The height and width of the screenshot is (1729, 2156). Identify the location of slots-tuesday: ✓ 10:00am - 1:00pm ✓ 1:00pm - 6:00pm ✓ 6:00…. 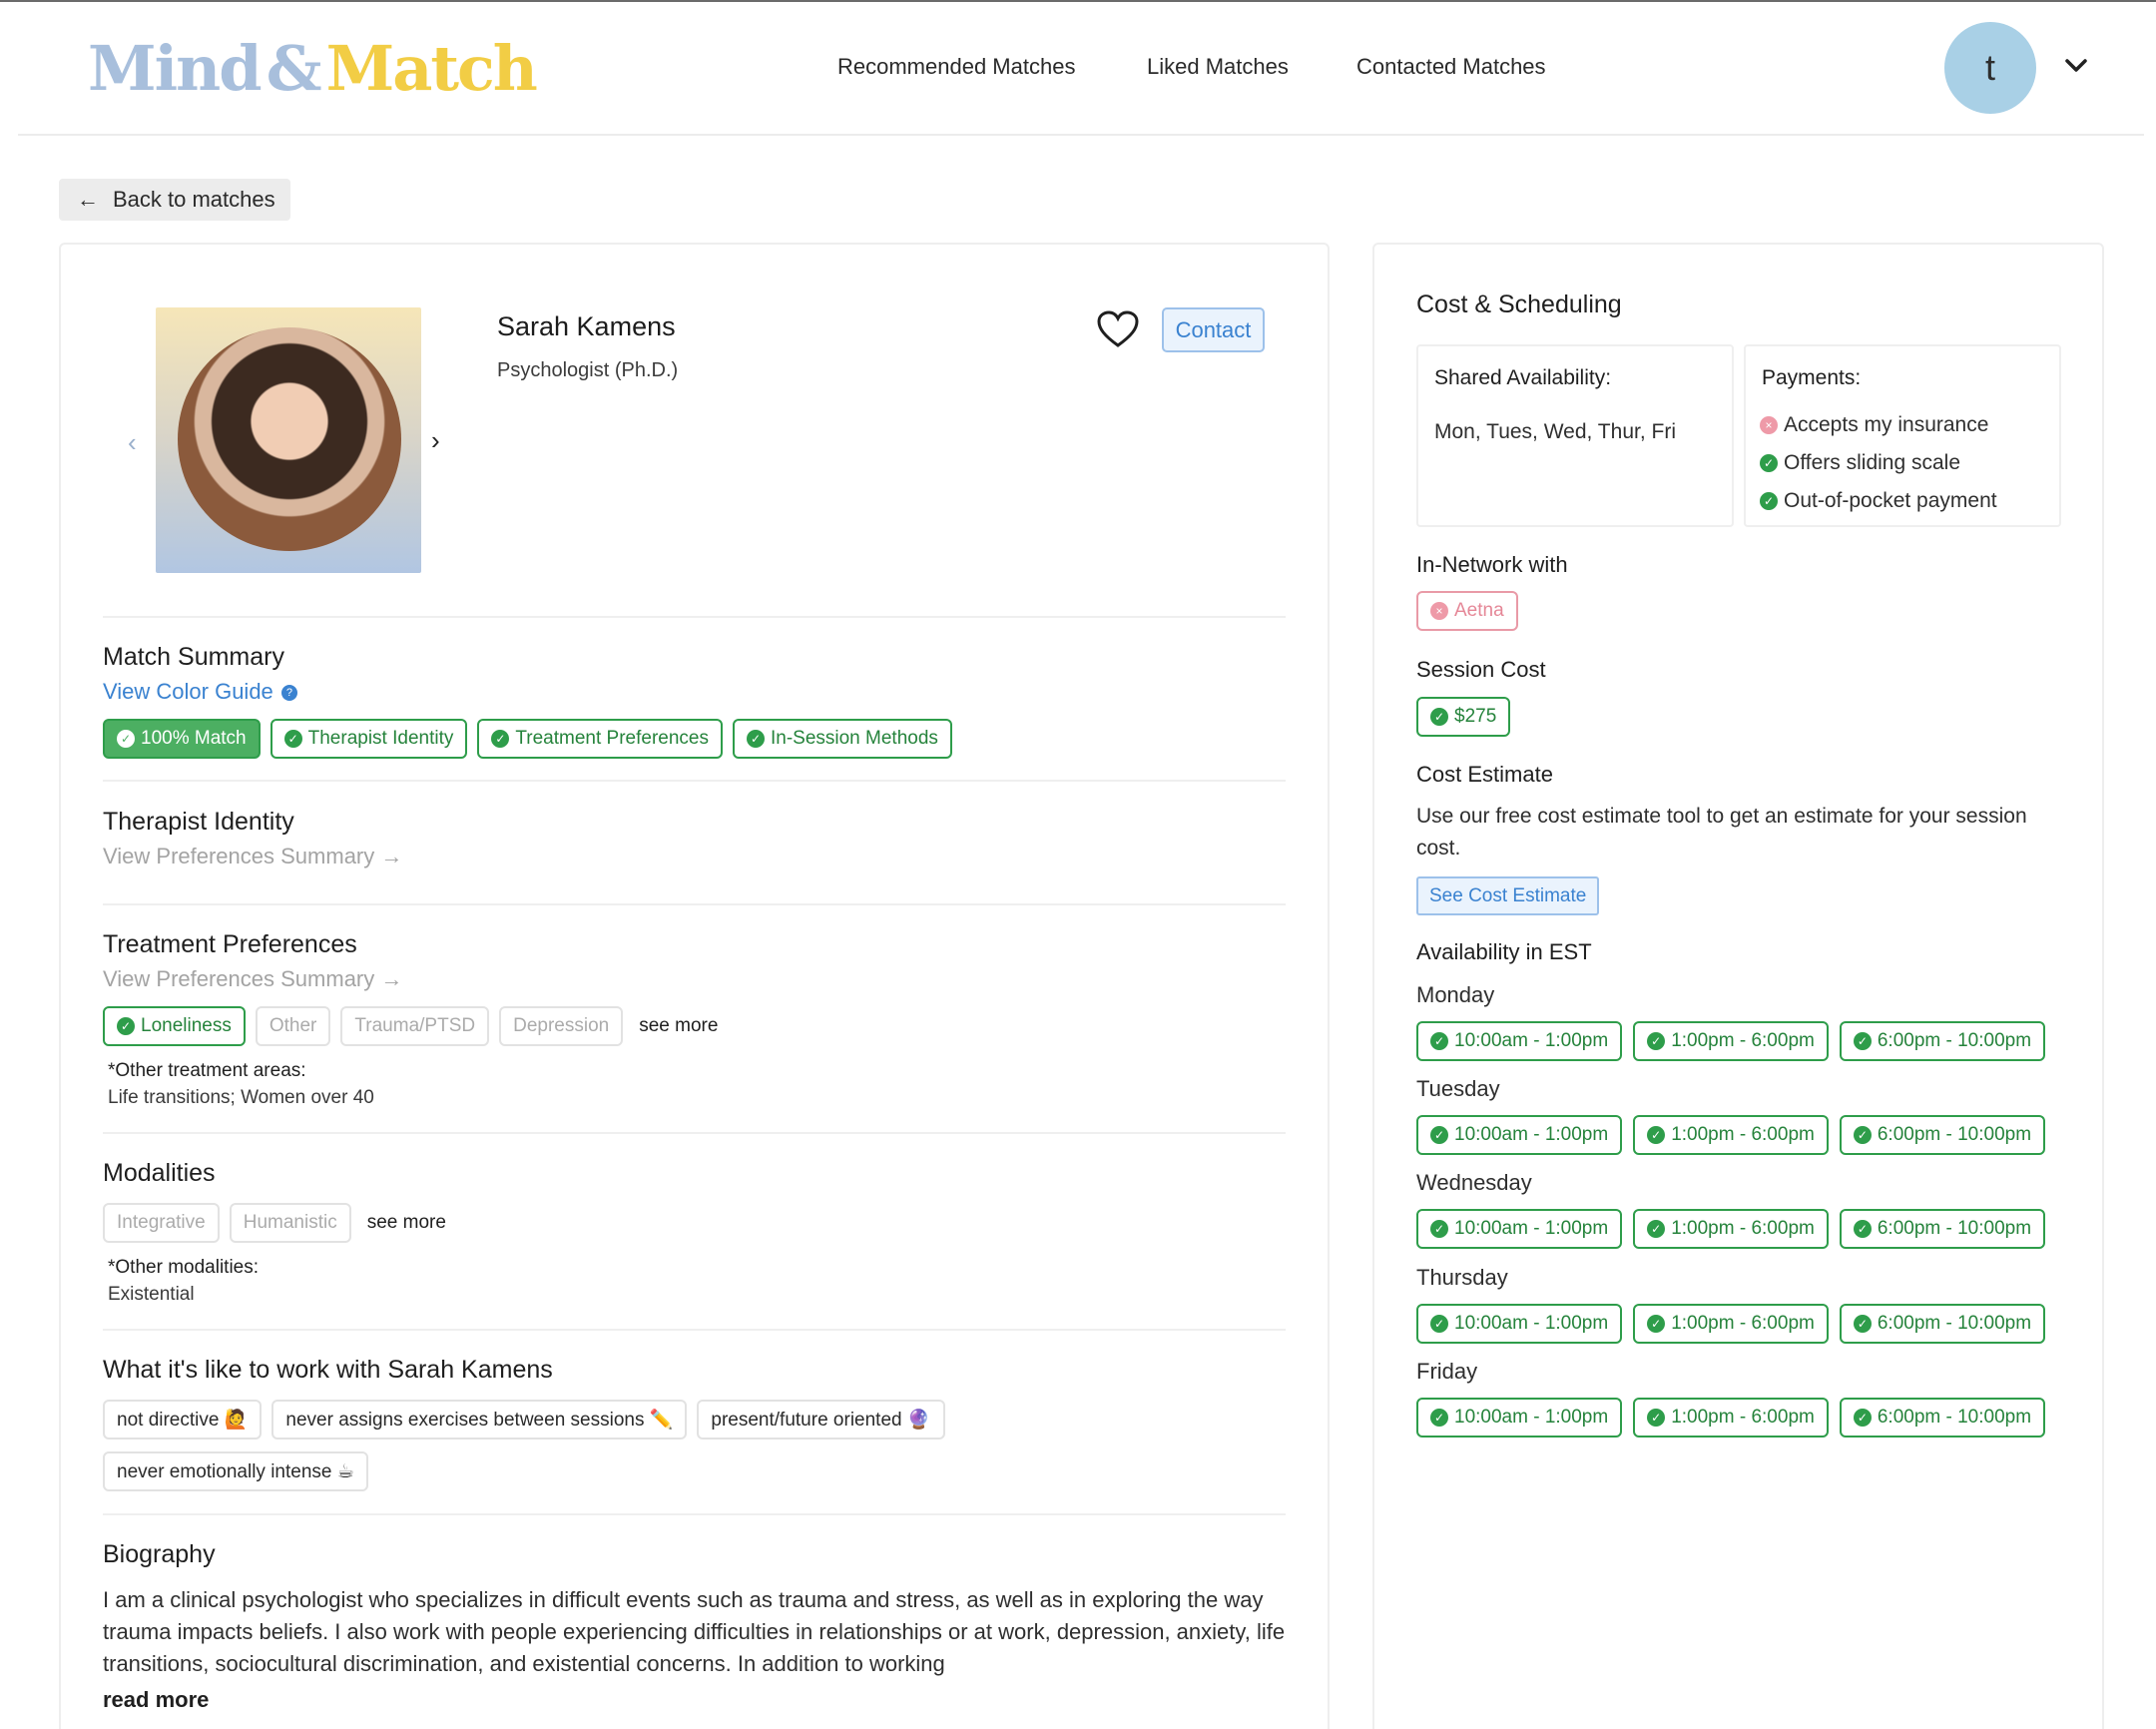
(1736, 1135).